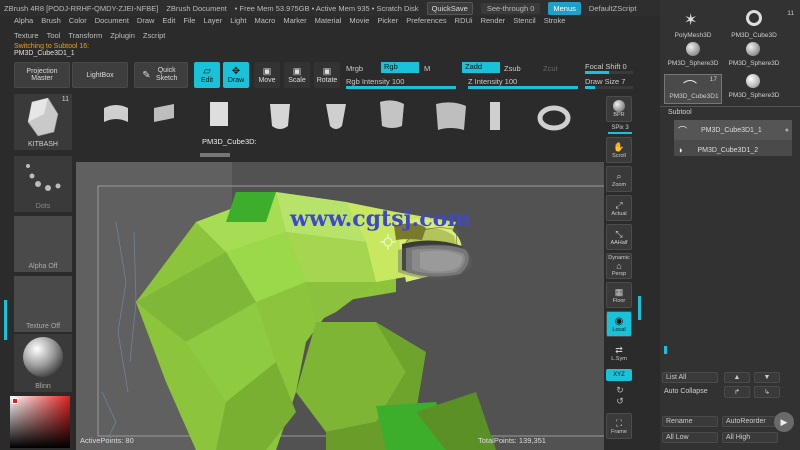 The width and height of the screenshot is (800, 450). Describe the element at coordinates (427, 68) in the screenshot. I see `m-toggle: M` at that location.